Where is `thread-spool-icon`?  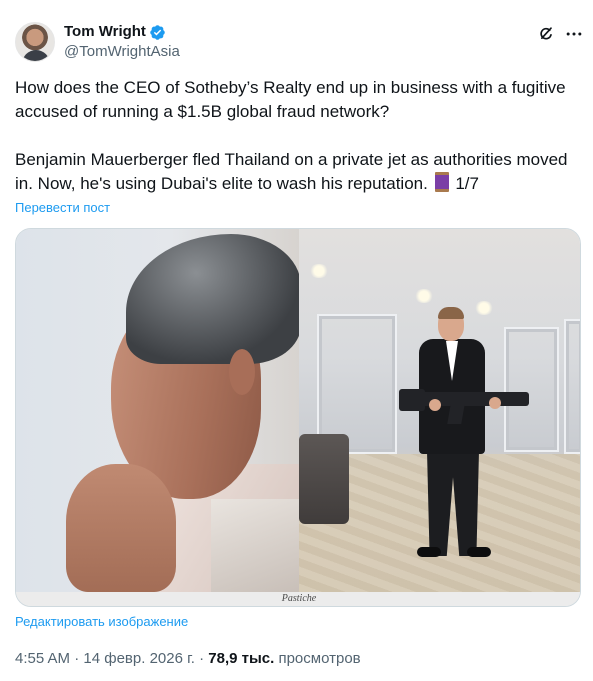 thread-spool-icon is located at coordinates (441, 182).